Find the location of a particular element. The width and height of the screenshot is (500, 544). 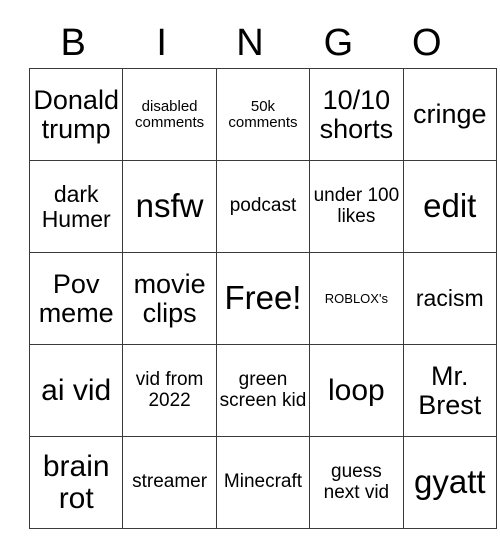

bingo-cell: green screen kid is located at coordinates (263, 390).